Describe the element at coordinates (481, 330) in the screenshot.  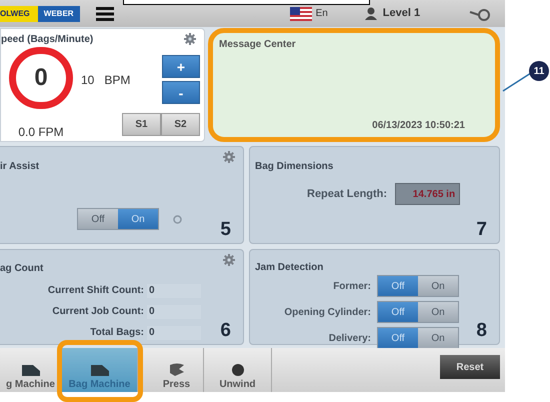
I see `section-number: 8` at that location.